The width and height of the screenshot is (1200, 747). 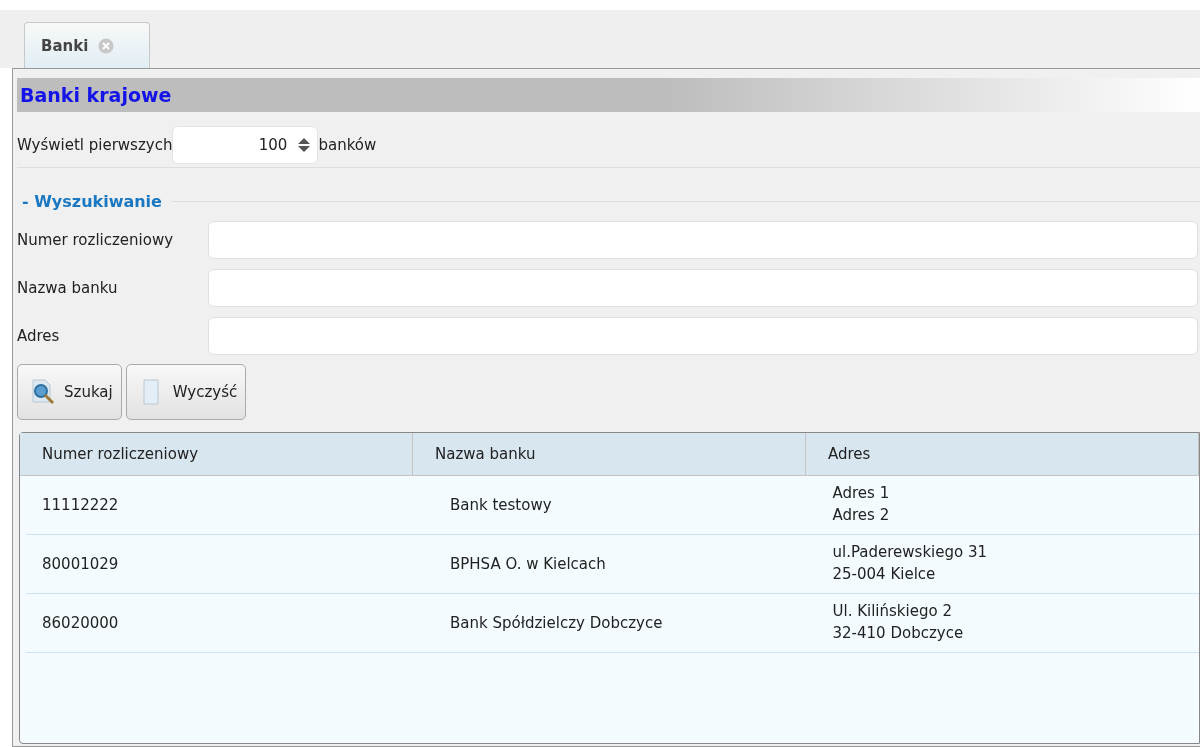 I want to click on limit-unit: banków, so click(x=347, y=145).